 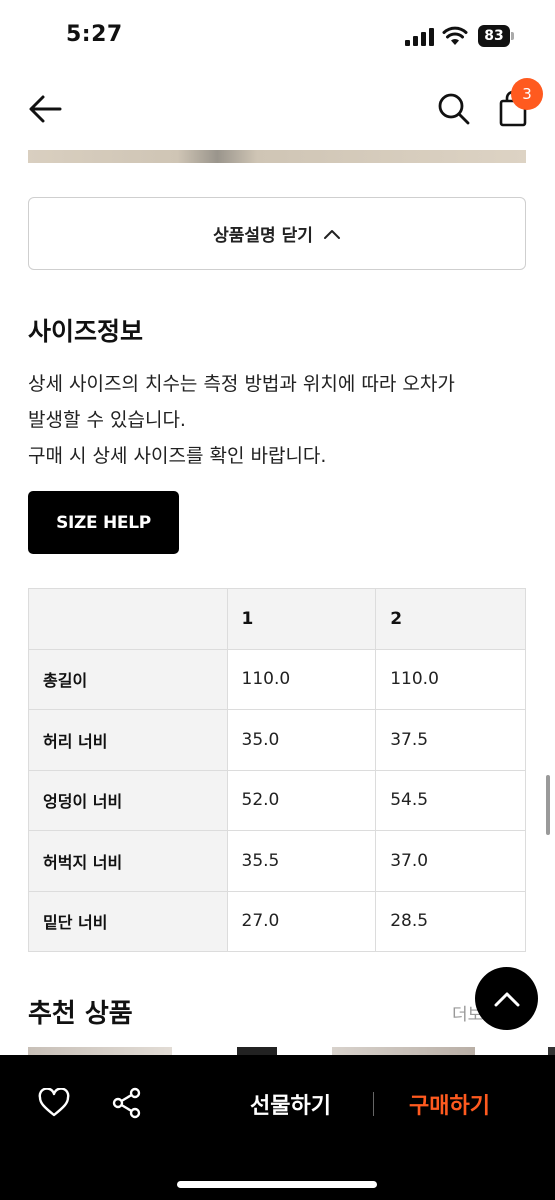 I want to click on arrow-up-icon, so click(x=506, y=999).